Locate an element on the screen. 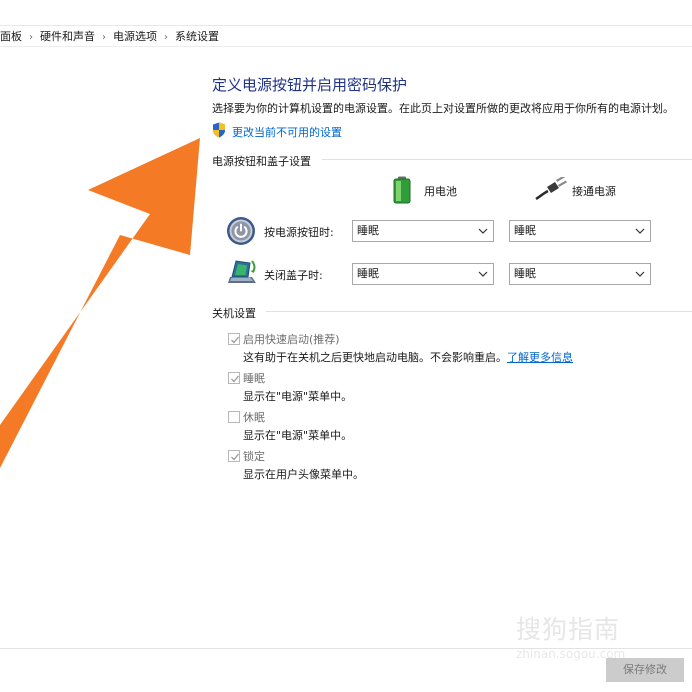 The width and height of the screenshot is (692, 692). orange-arrow-annotation is located at coordinates (100, 303).